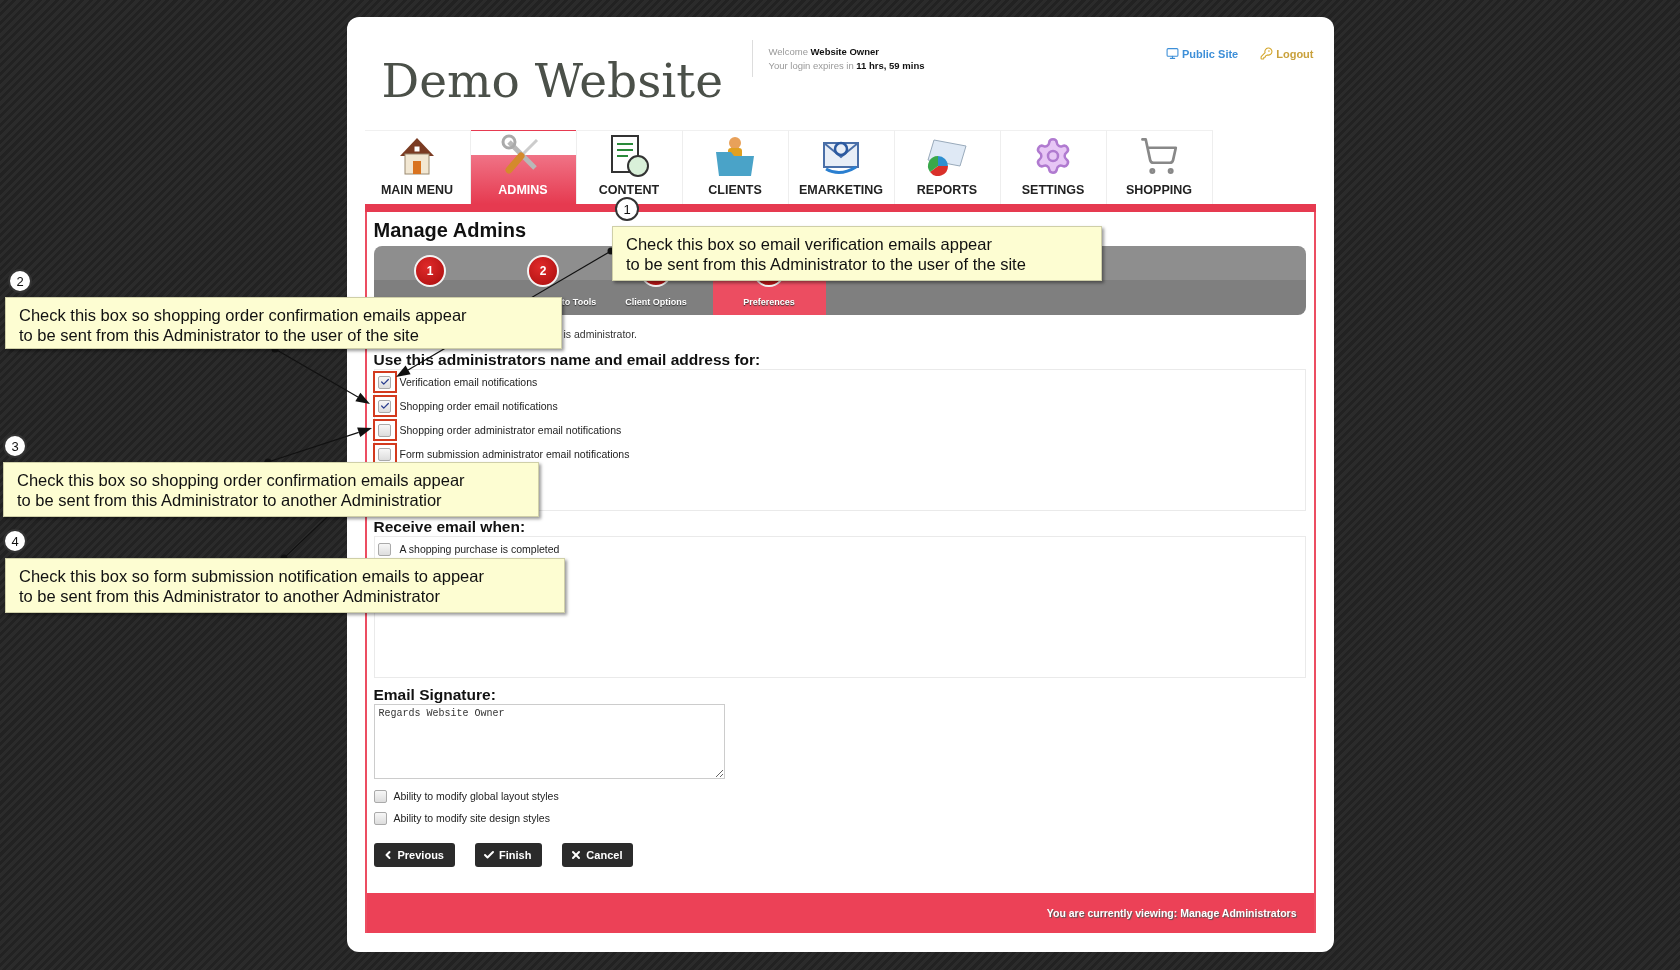  What do you see at coordinates (285, 585) in the screenshot?
I see `annotation-callout: Check this box so form submission notification emails to appear to be sent from this Administrator to another Administrator` at bounding box center [285, 585].